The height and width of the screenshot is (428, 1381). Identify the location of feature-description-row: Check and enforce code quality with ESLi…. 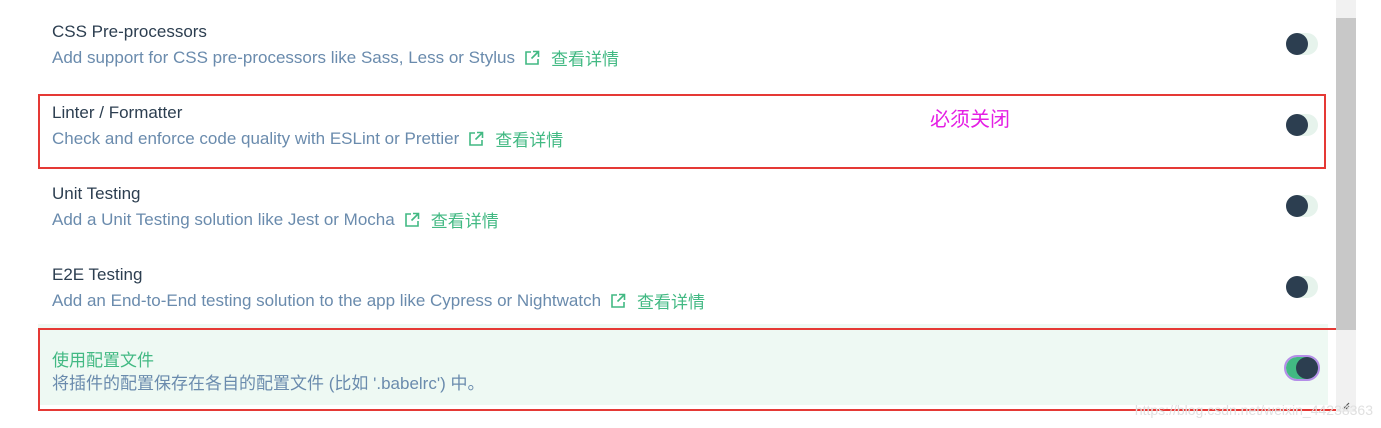
(307, 138).